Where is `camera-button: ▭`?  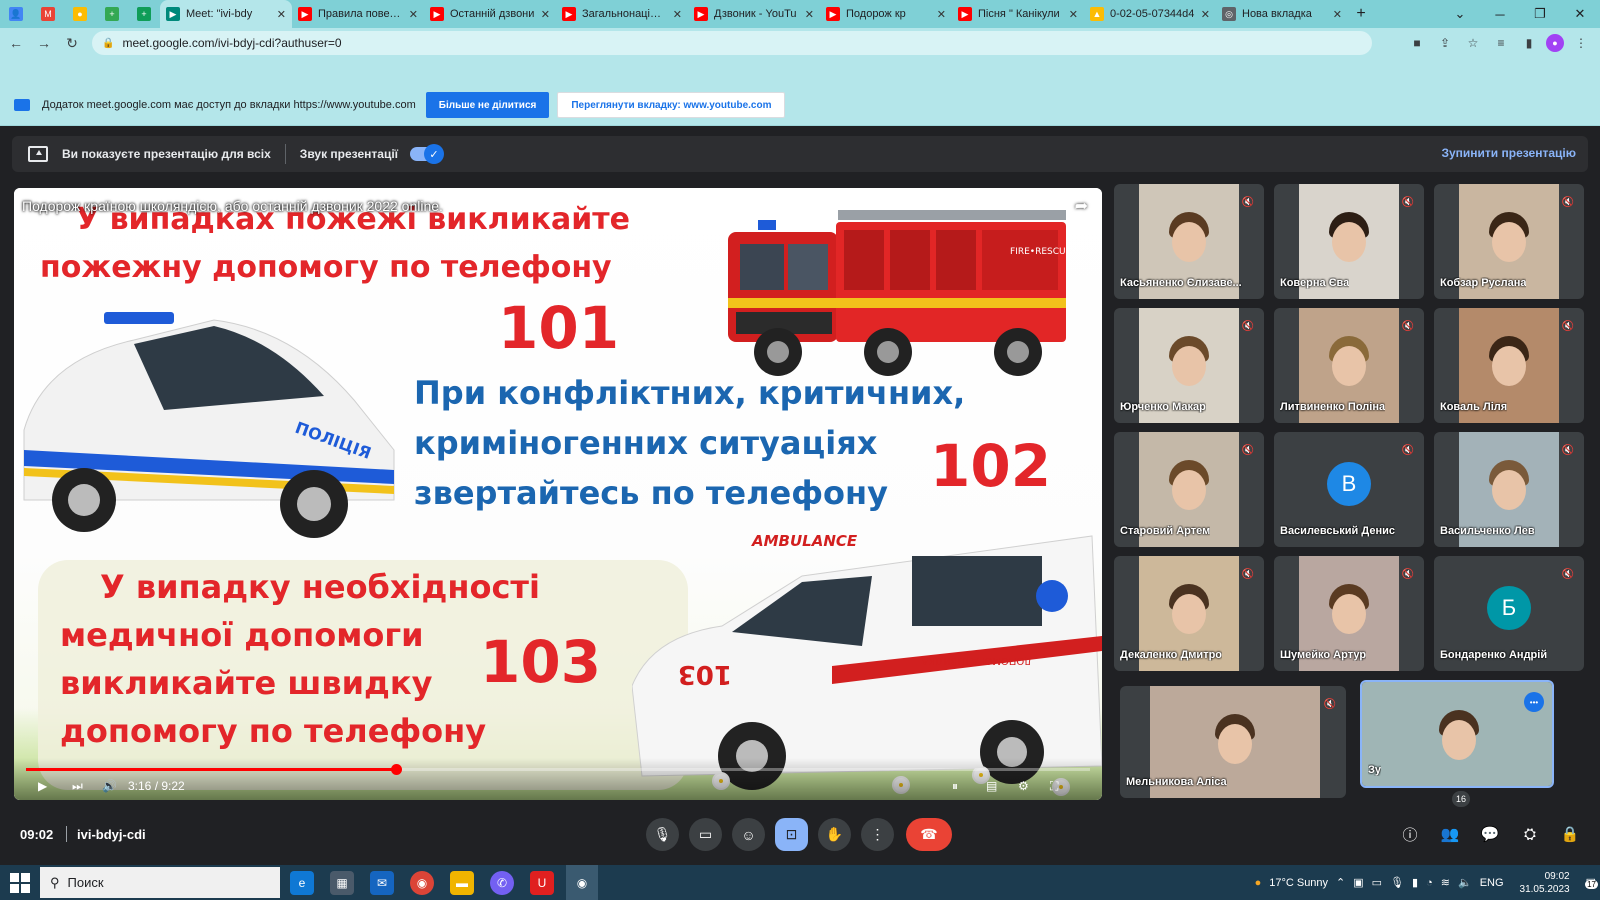
camera-button: ▭ is located at coordinates (705, 834).